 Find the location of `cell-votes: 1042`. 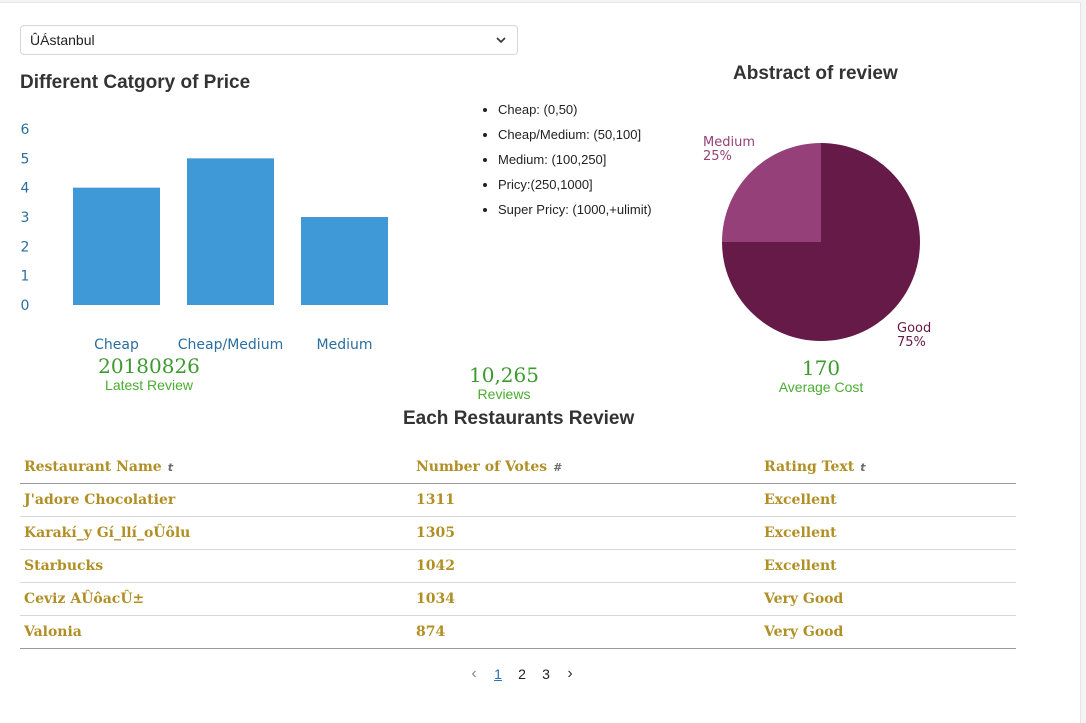

cell-votes: 1042 is located at coordinates (586, 566).